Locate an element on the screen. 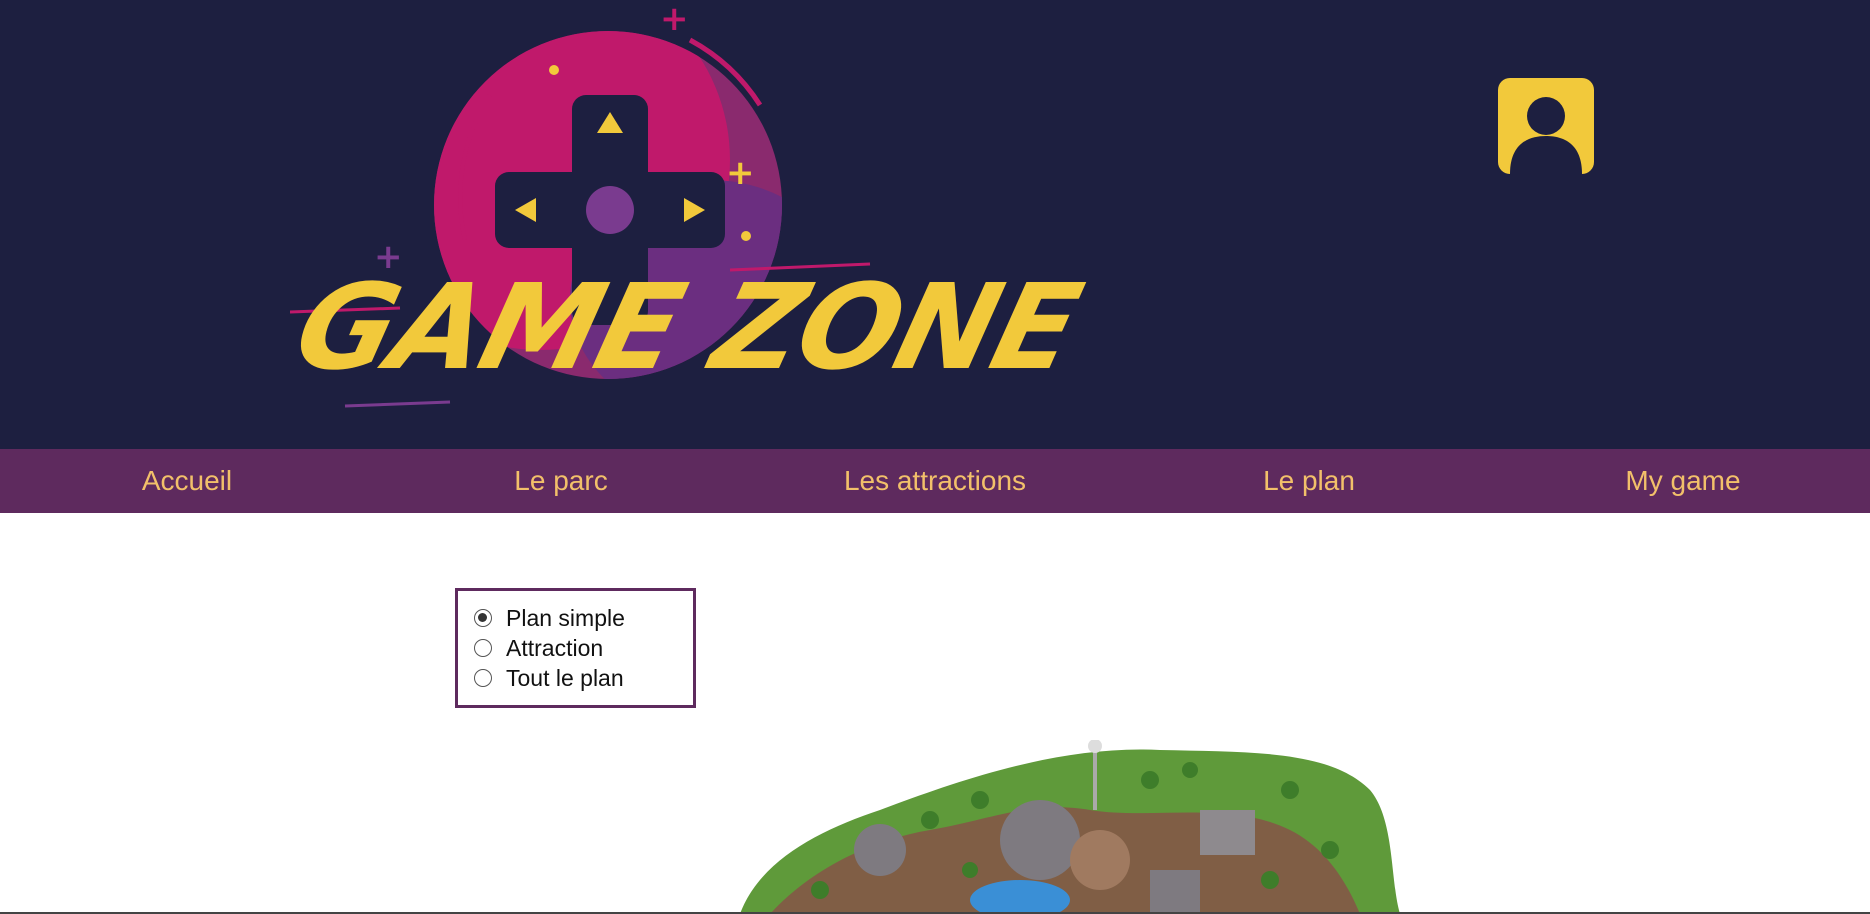 This screenshot has height=914, width=1870. plan-options-group: Plan simple Attraction Tout le plan is located at coordinates (575, 648).